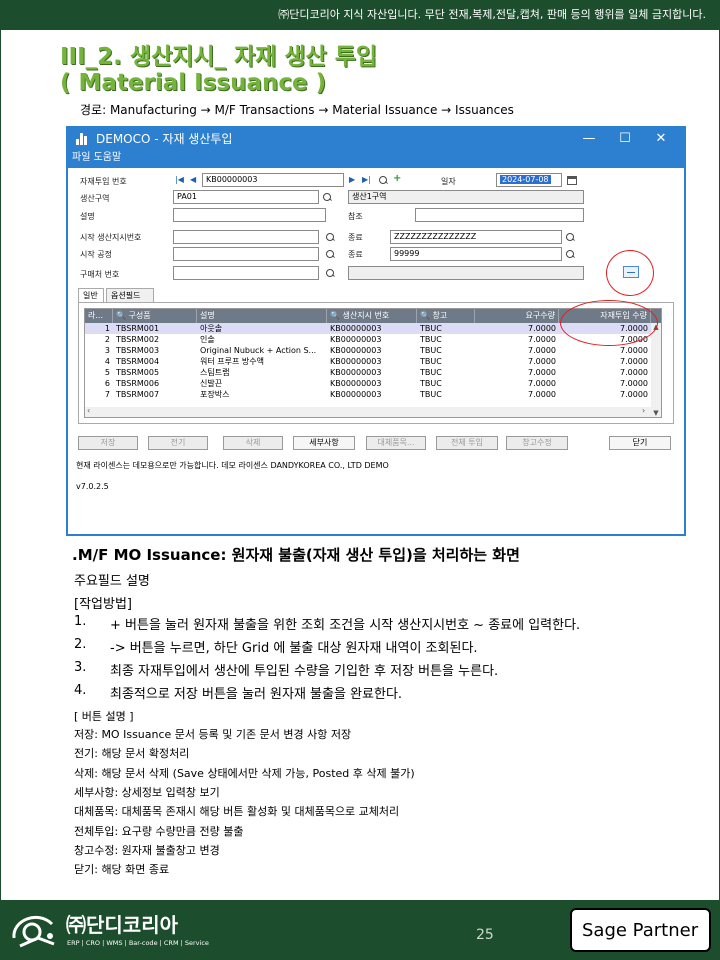 This screenshot has height=960, width=720. Describe the element at coordinates (376, 159) in the screenshot. I see `menu-bar: 파일 도움말` at that location.